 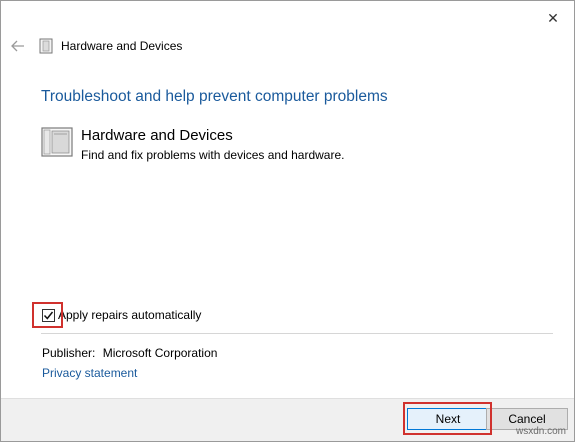 I want to click on privacy-statement-link: Privacy statement, so click(x=89, y=373).